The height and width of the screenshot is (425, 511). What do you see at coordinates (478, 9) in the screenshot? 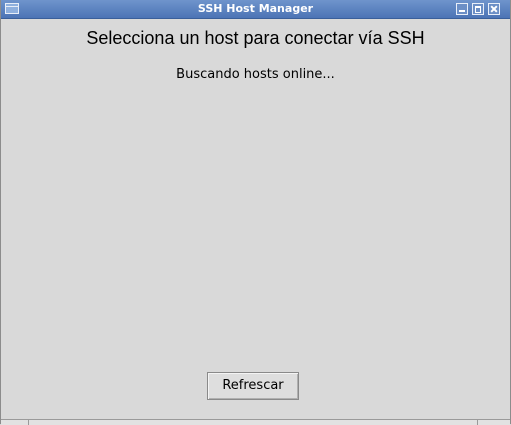
I see `maximize-icon` at bounding box center [478, 9].